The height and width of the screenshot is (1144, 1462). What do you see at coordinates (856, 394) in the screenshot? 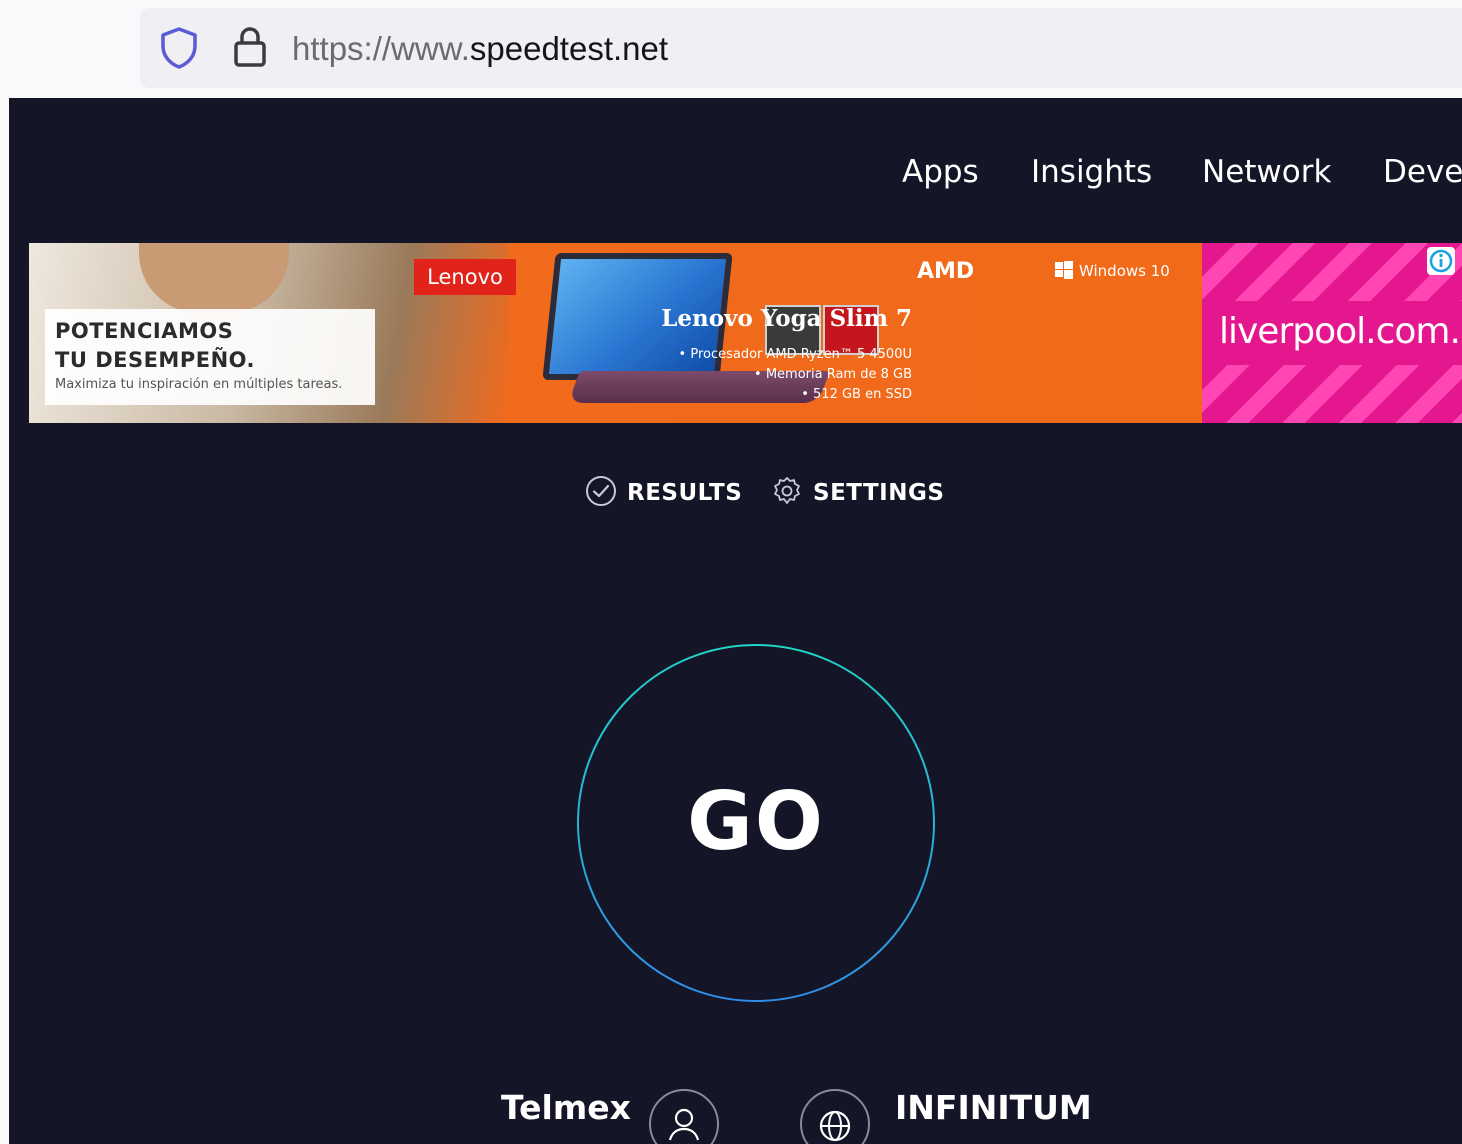
I see `ad-spec: • 512 GB en SSD` at bounding box center [856, 394].